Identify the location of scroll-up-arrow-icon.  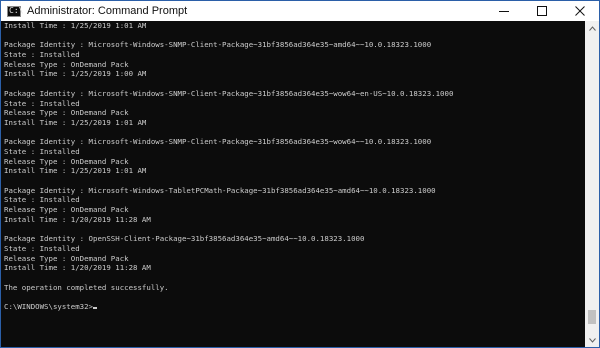
(592, 28).